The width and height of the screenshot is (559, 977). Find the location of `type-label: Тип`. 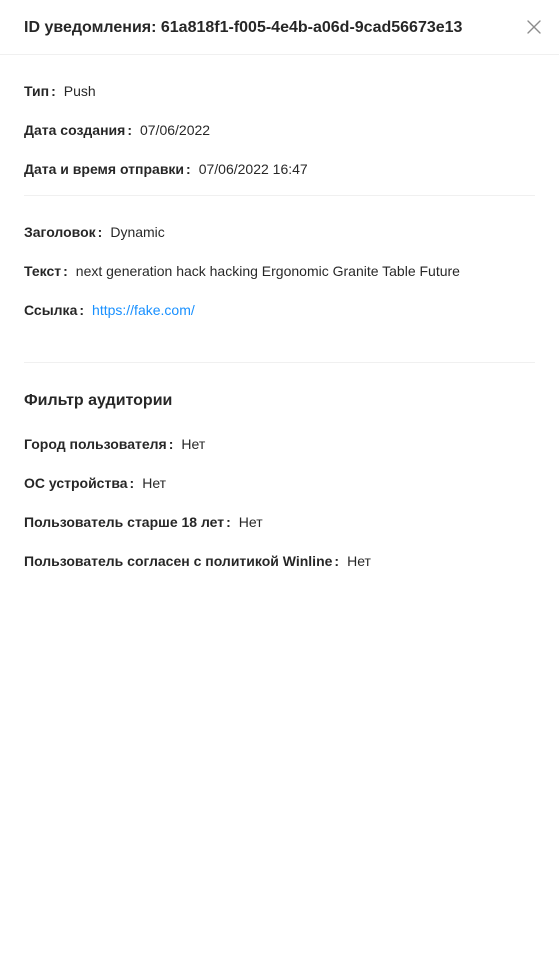

type-label: Тип is located at coordinates (37, 91).